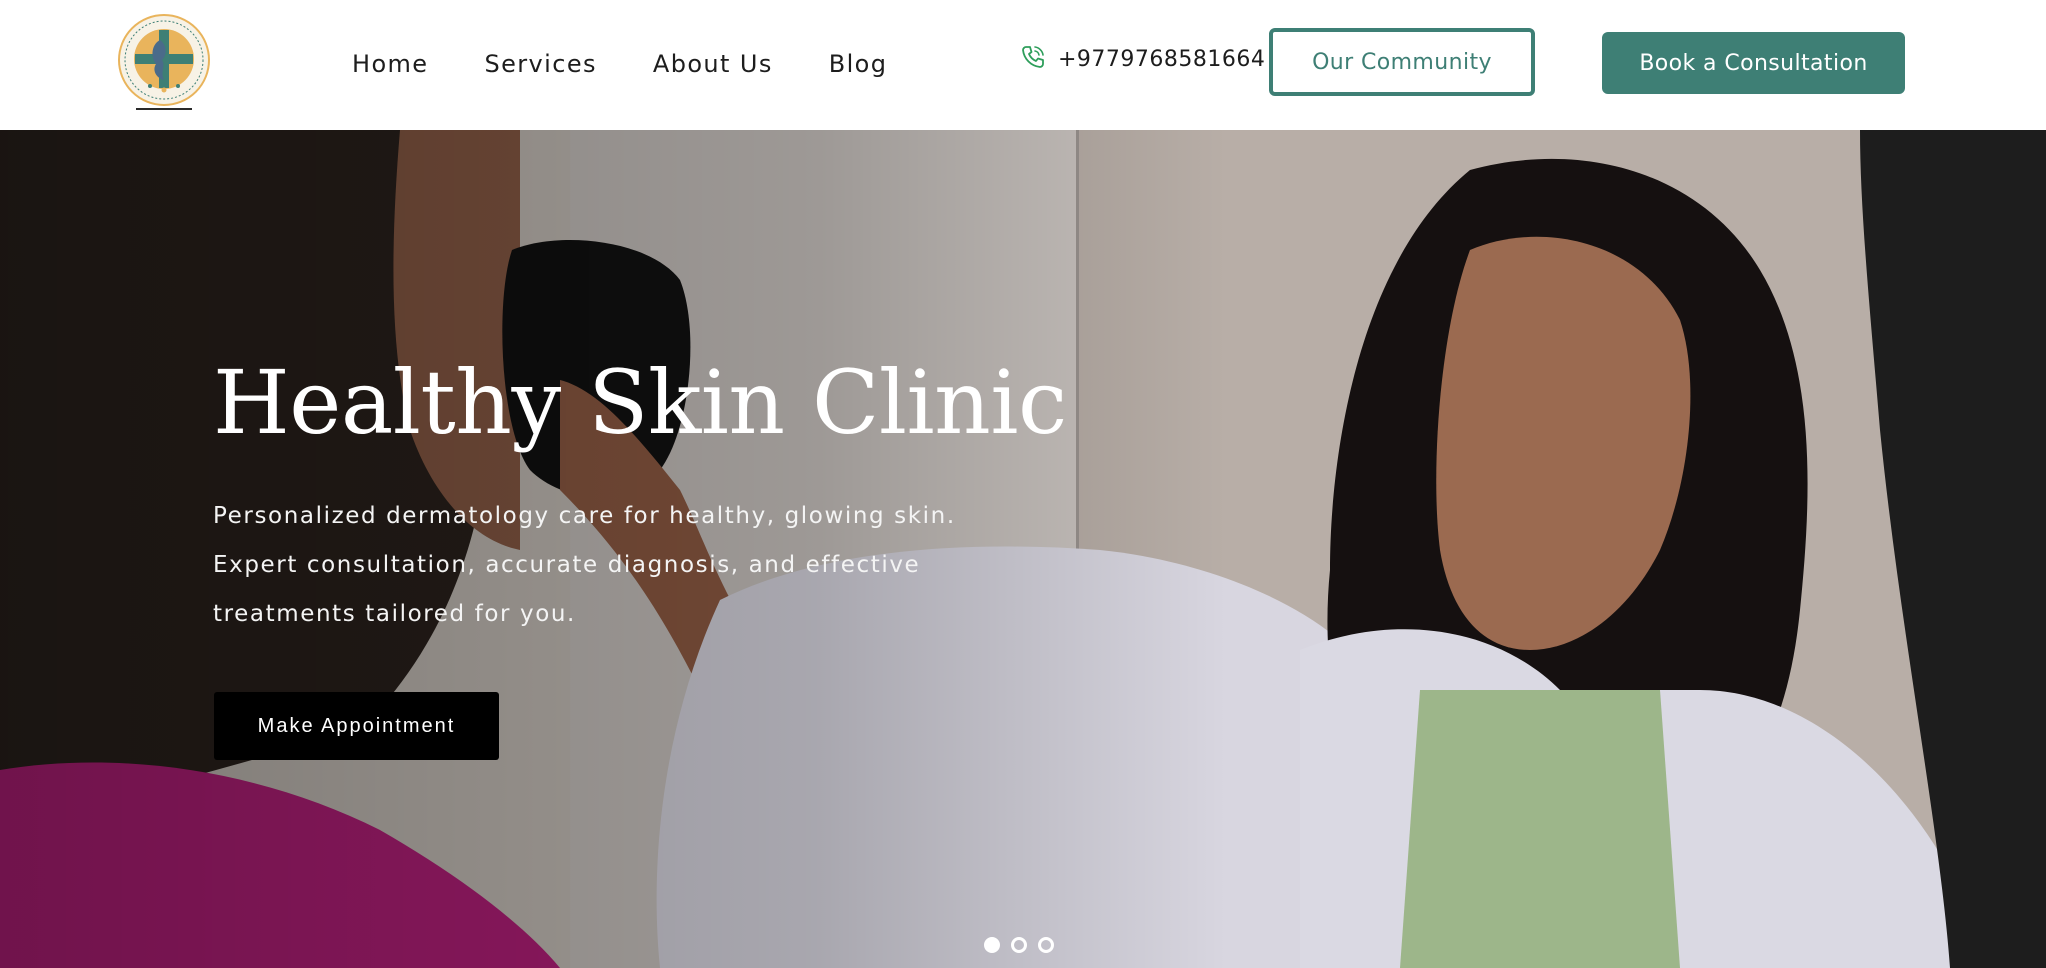  Describe the element at coordinates (356, 726) in the screenshot. I see `make-appointment-button: Make Appointment` at that location.